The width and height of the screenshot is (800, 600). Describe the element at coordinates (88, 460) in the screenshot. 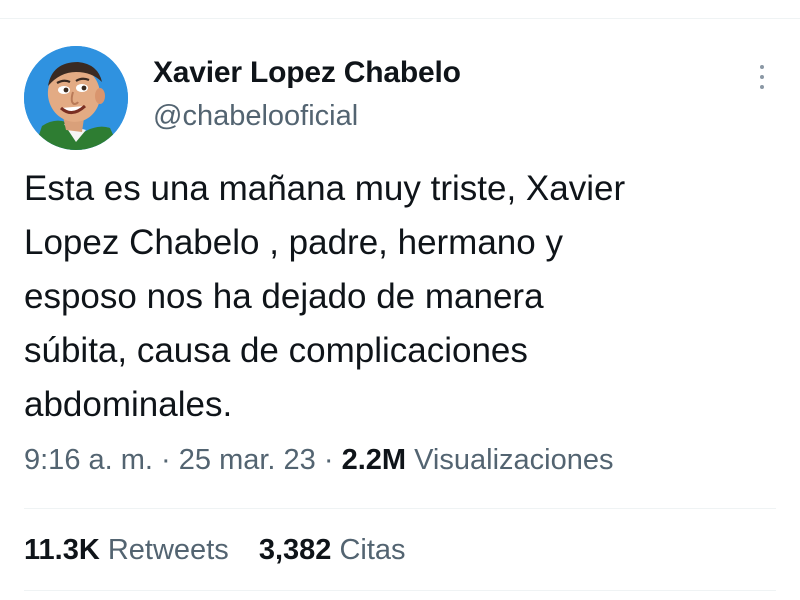

I see `tweet-time: 9:16 a. m.` at that location.